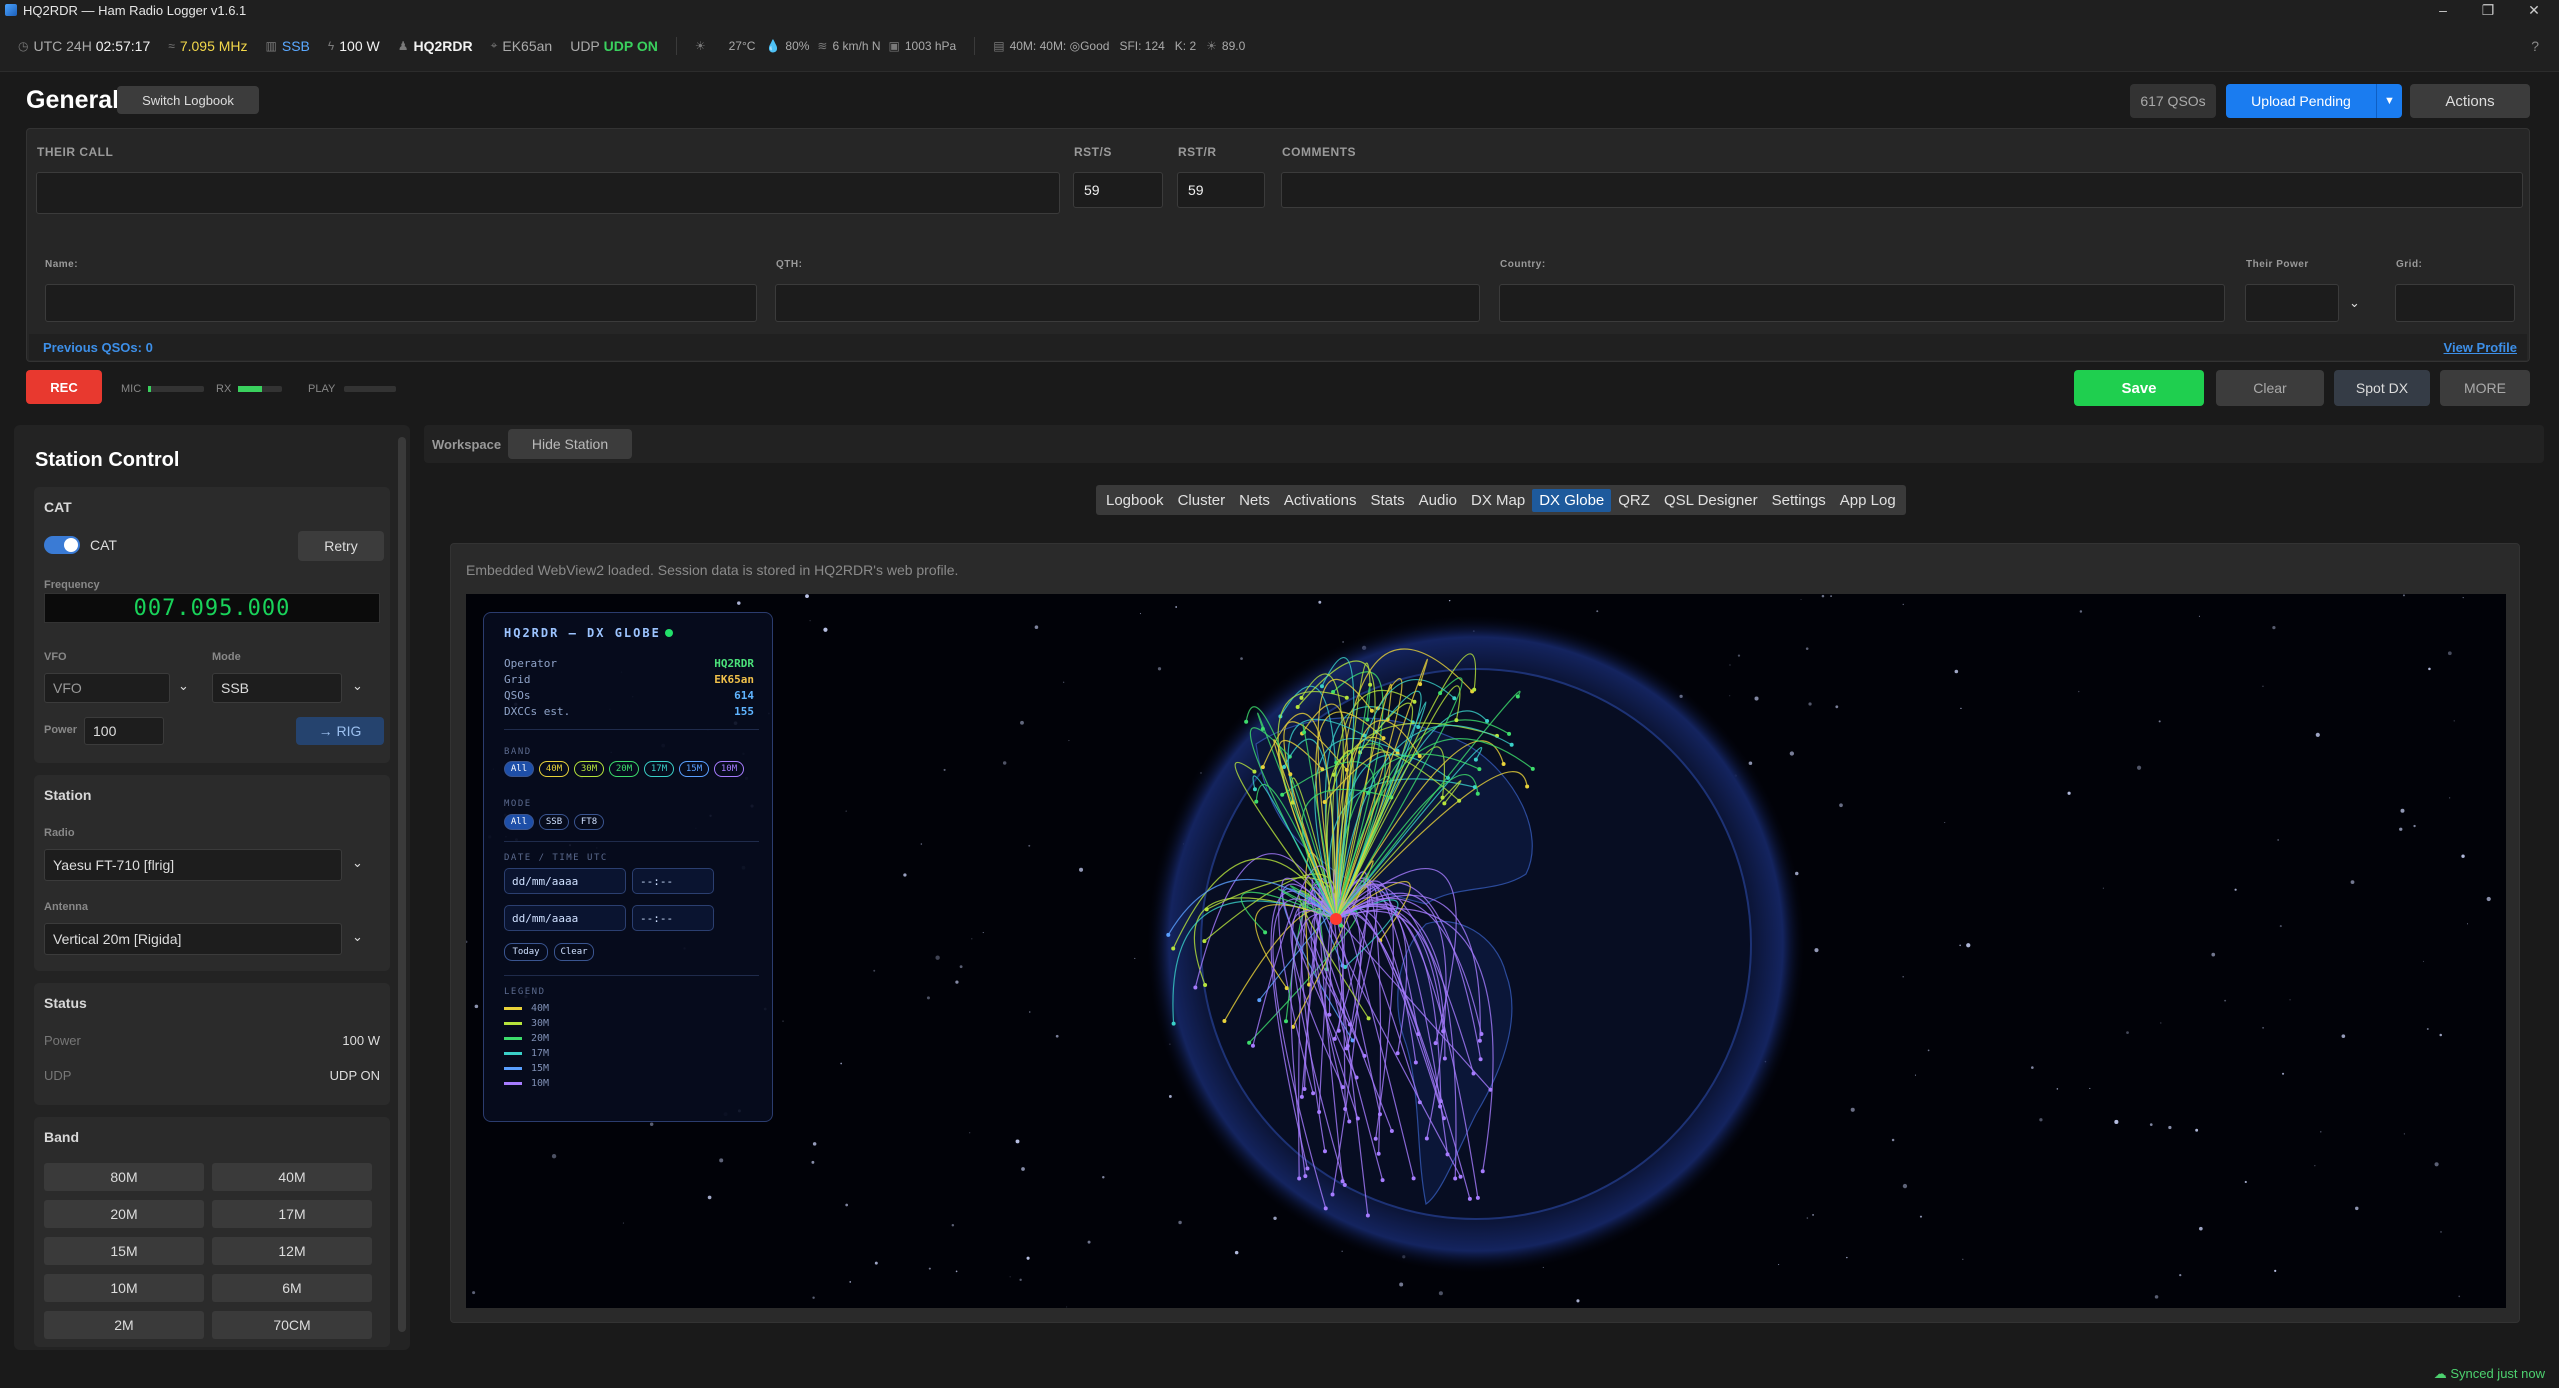 The width and height of the screenshot is (2559, 1388). Describe the element at coordinates (1127, 303) in the screenshot. I see `qth-input` at that location.